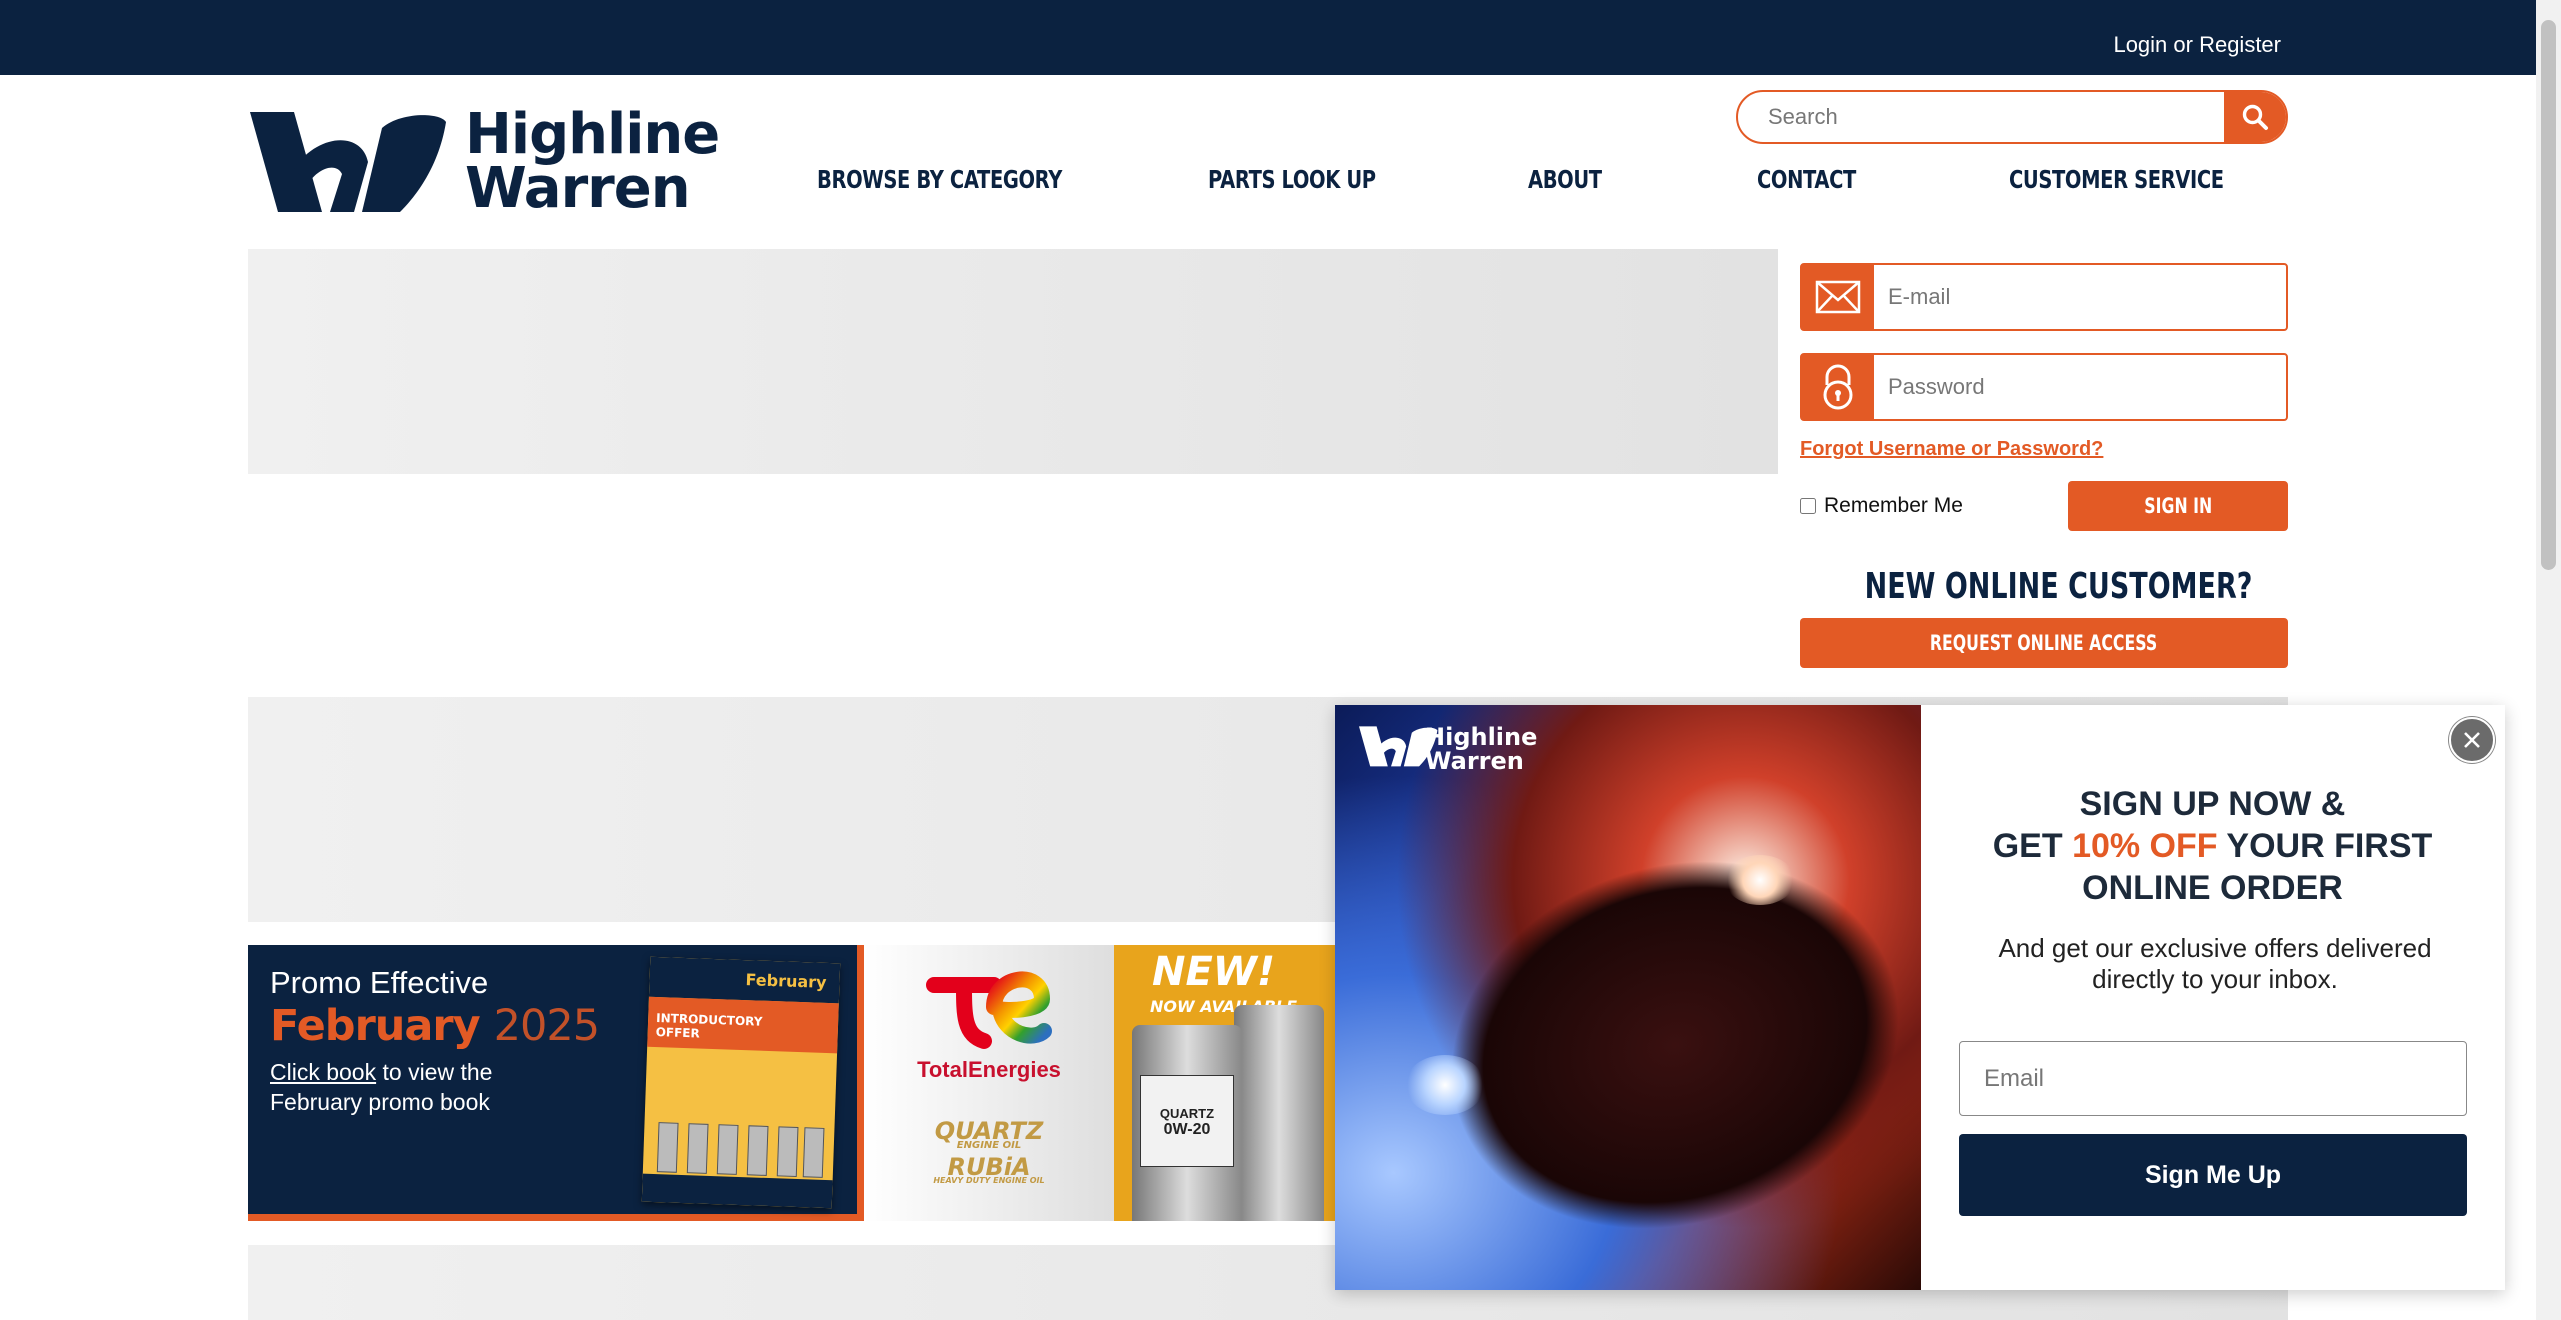 The height and width of the screenshot is (1320, 2561). I want to click on new-customer-text: NEW ONLINE CUSTOMER?, so click(2058, 586).